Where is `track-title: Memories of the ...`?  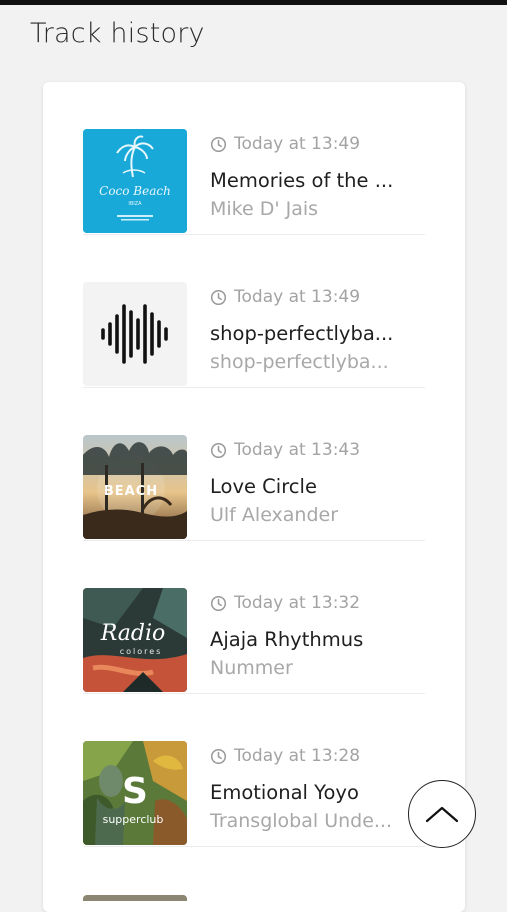 track-title: Memories of the ... is located at coordinates (302, 180).